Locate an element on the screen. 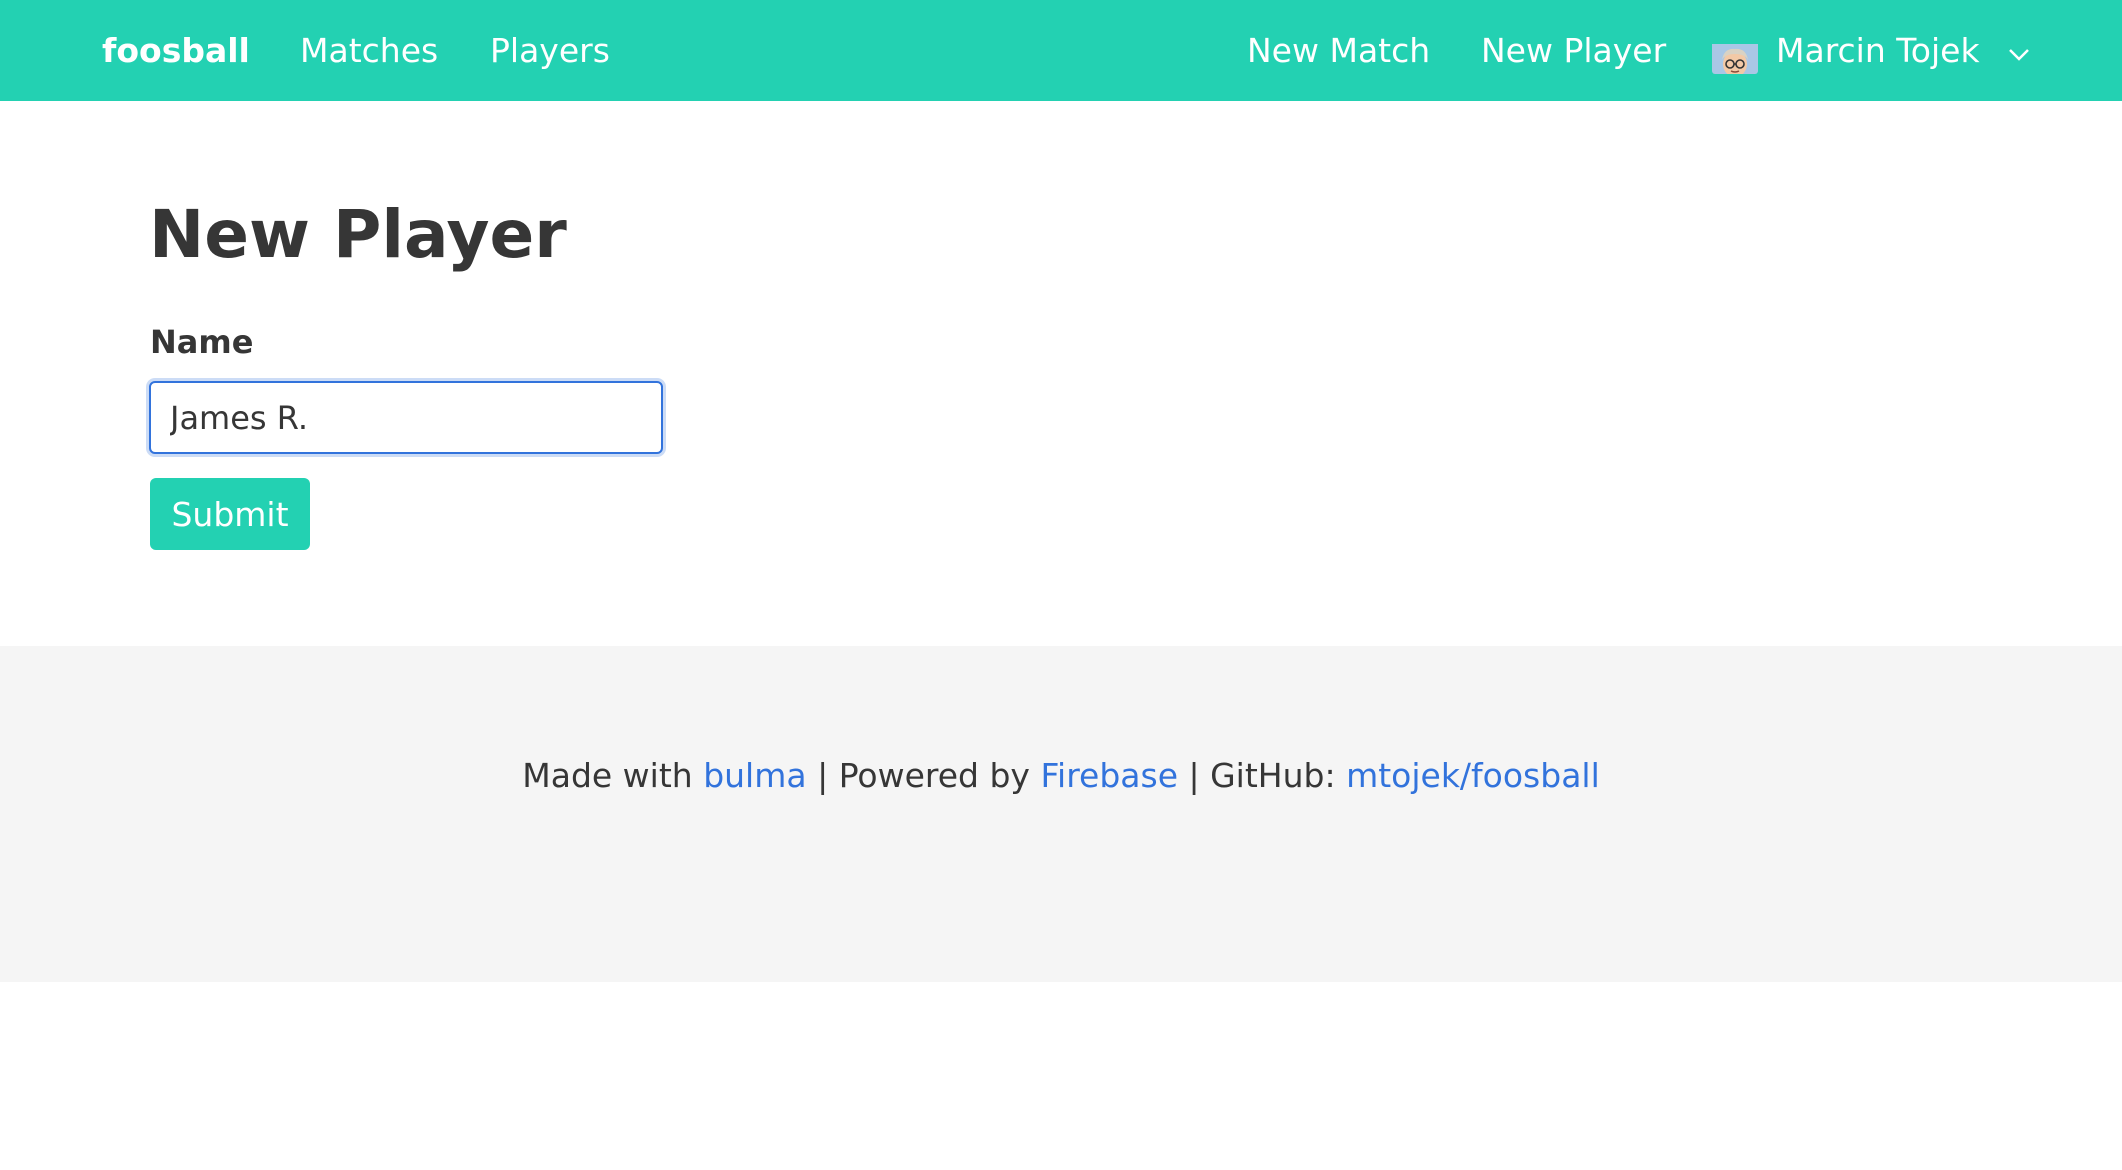  avatar-icon is located at coordinates (1735, 51).